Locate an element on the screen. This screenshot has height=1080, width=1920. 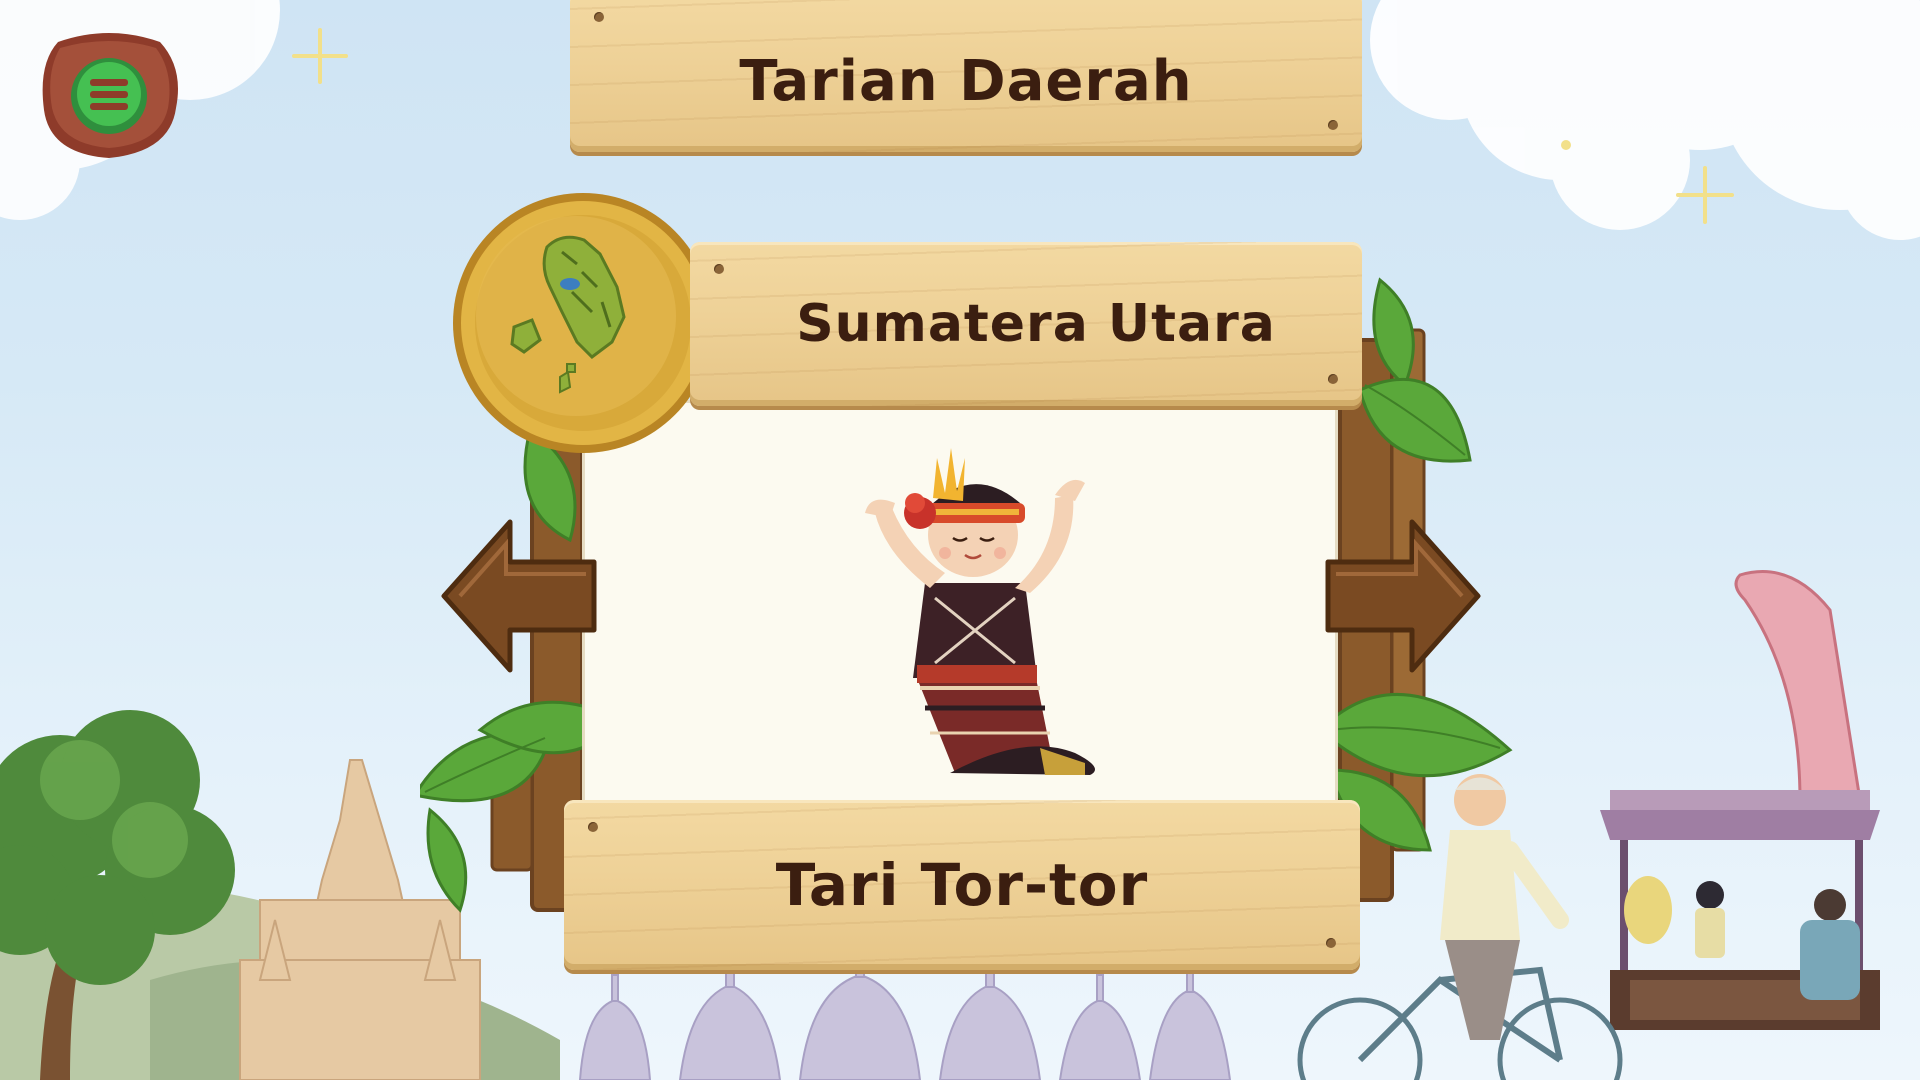
menu-icon is located at coordinates (109, 94).